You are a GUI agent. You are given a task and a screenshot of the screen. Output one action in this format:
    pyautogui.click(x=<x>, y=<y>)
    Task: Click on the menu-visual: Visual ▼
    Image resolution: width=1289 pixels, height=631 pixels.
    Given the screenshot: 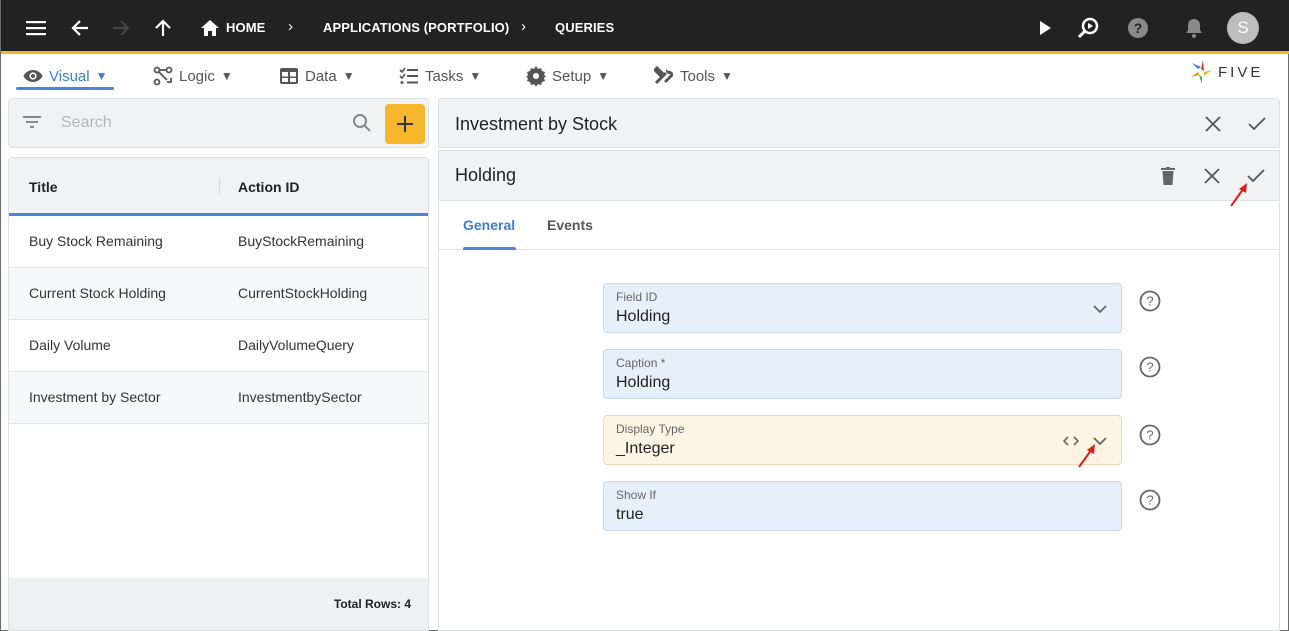 What is the action you would take?
    pyautogui.click(x=65, y=76)
    